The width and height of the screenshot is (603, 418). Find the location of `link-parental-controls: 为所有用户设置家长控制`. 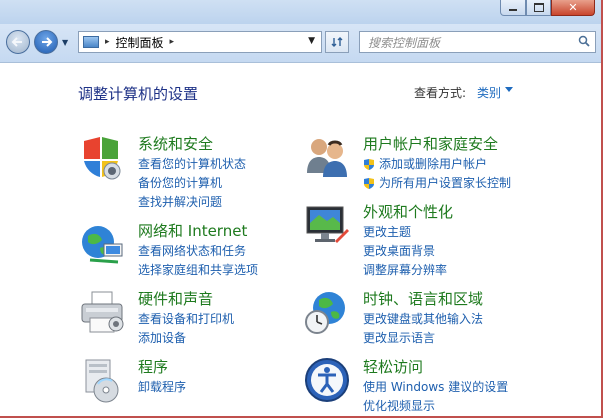

link-parental-controls: 为所有用户设置家长控制 is located at coordinates (437, 183).